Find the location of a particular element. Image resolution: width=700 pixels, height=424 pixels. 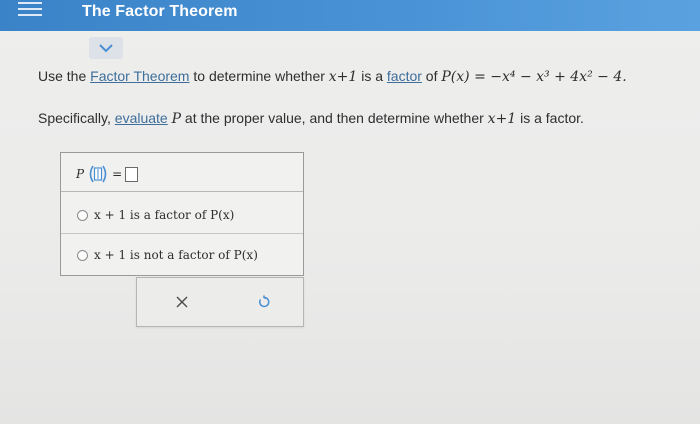

text: is a factor. is located at coordinates (550, 118).